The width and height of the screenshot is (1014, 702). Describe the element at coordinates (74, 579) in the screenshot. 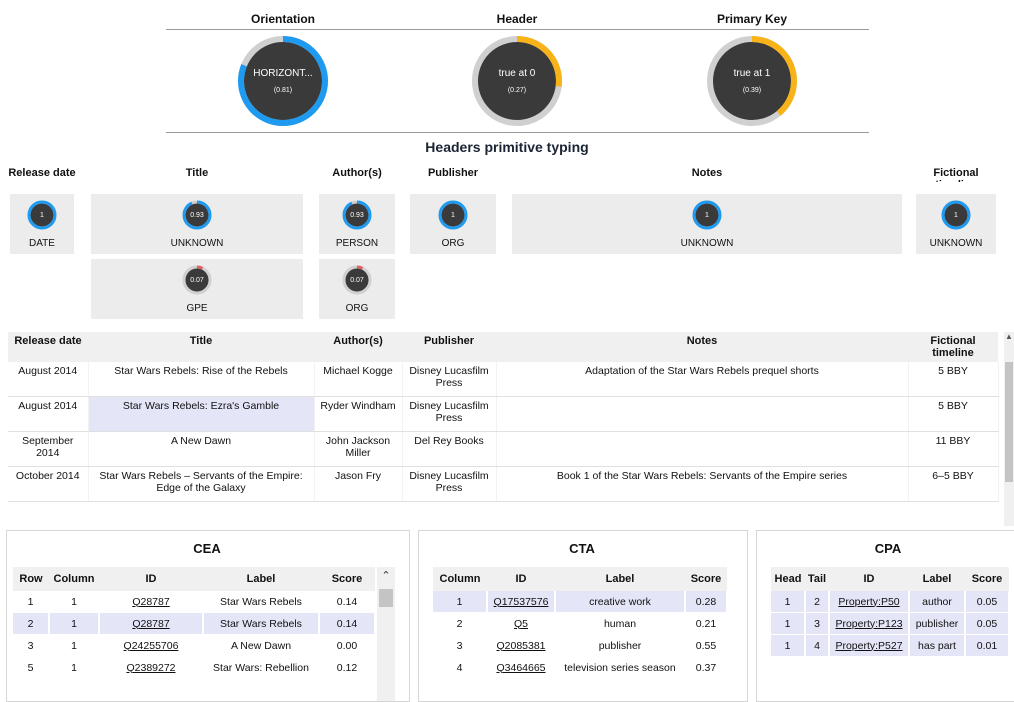

I see `cea-col-header: Column` at that location.